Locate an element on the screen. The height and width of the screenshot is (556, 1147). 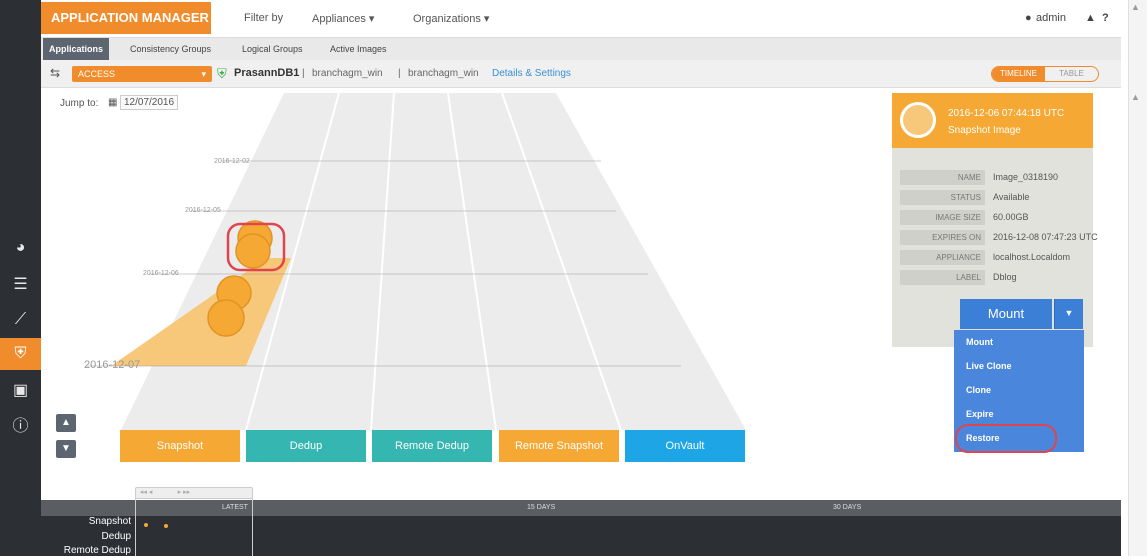
user-icon: ● is located at coordinates (1028, 18).